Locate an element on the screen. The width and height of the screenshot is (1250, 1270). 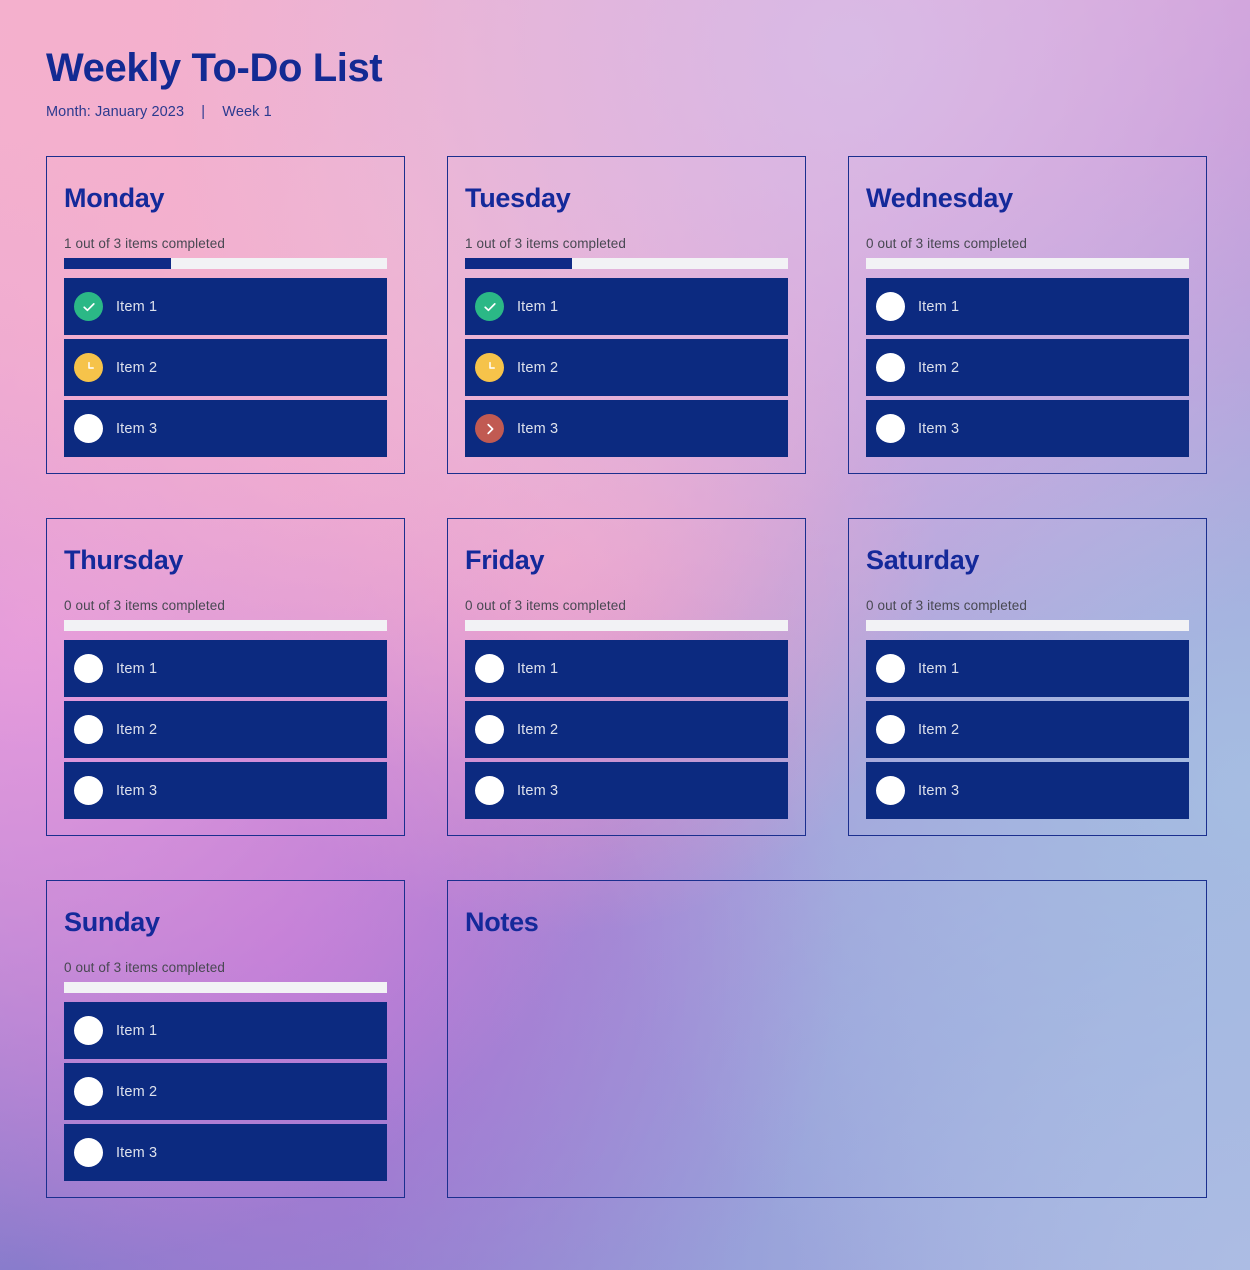
chevron-right-circle-icon is located at coordinates (489, 429).